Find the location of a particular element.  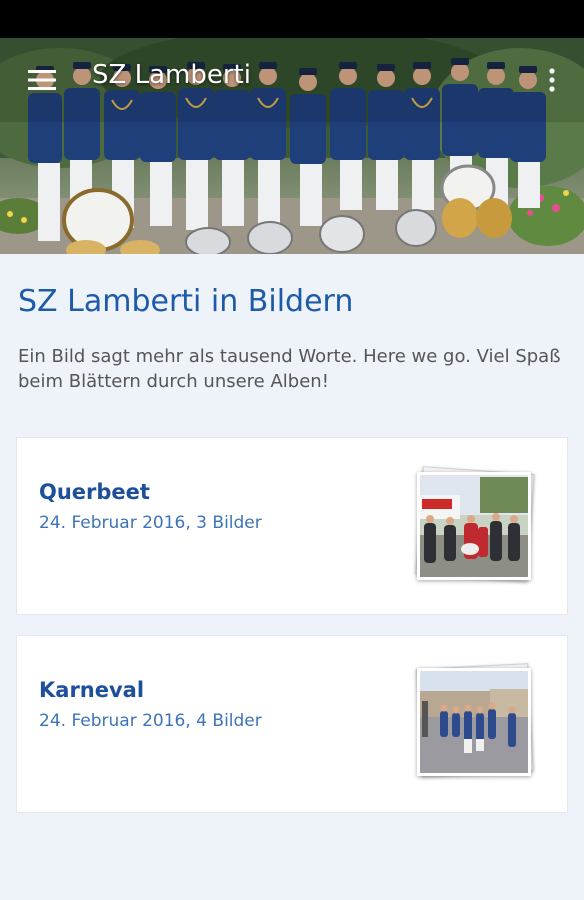

album-title: Querbeet is located at coordinates (94, 492).